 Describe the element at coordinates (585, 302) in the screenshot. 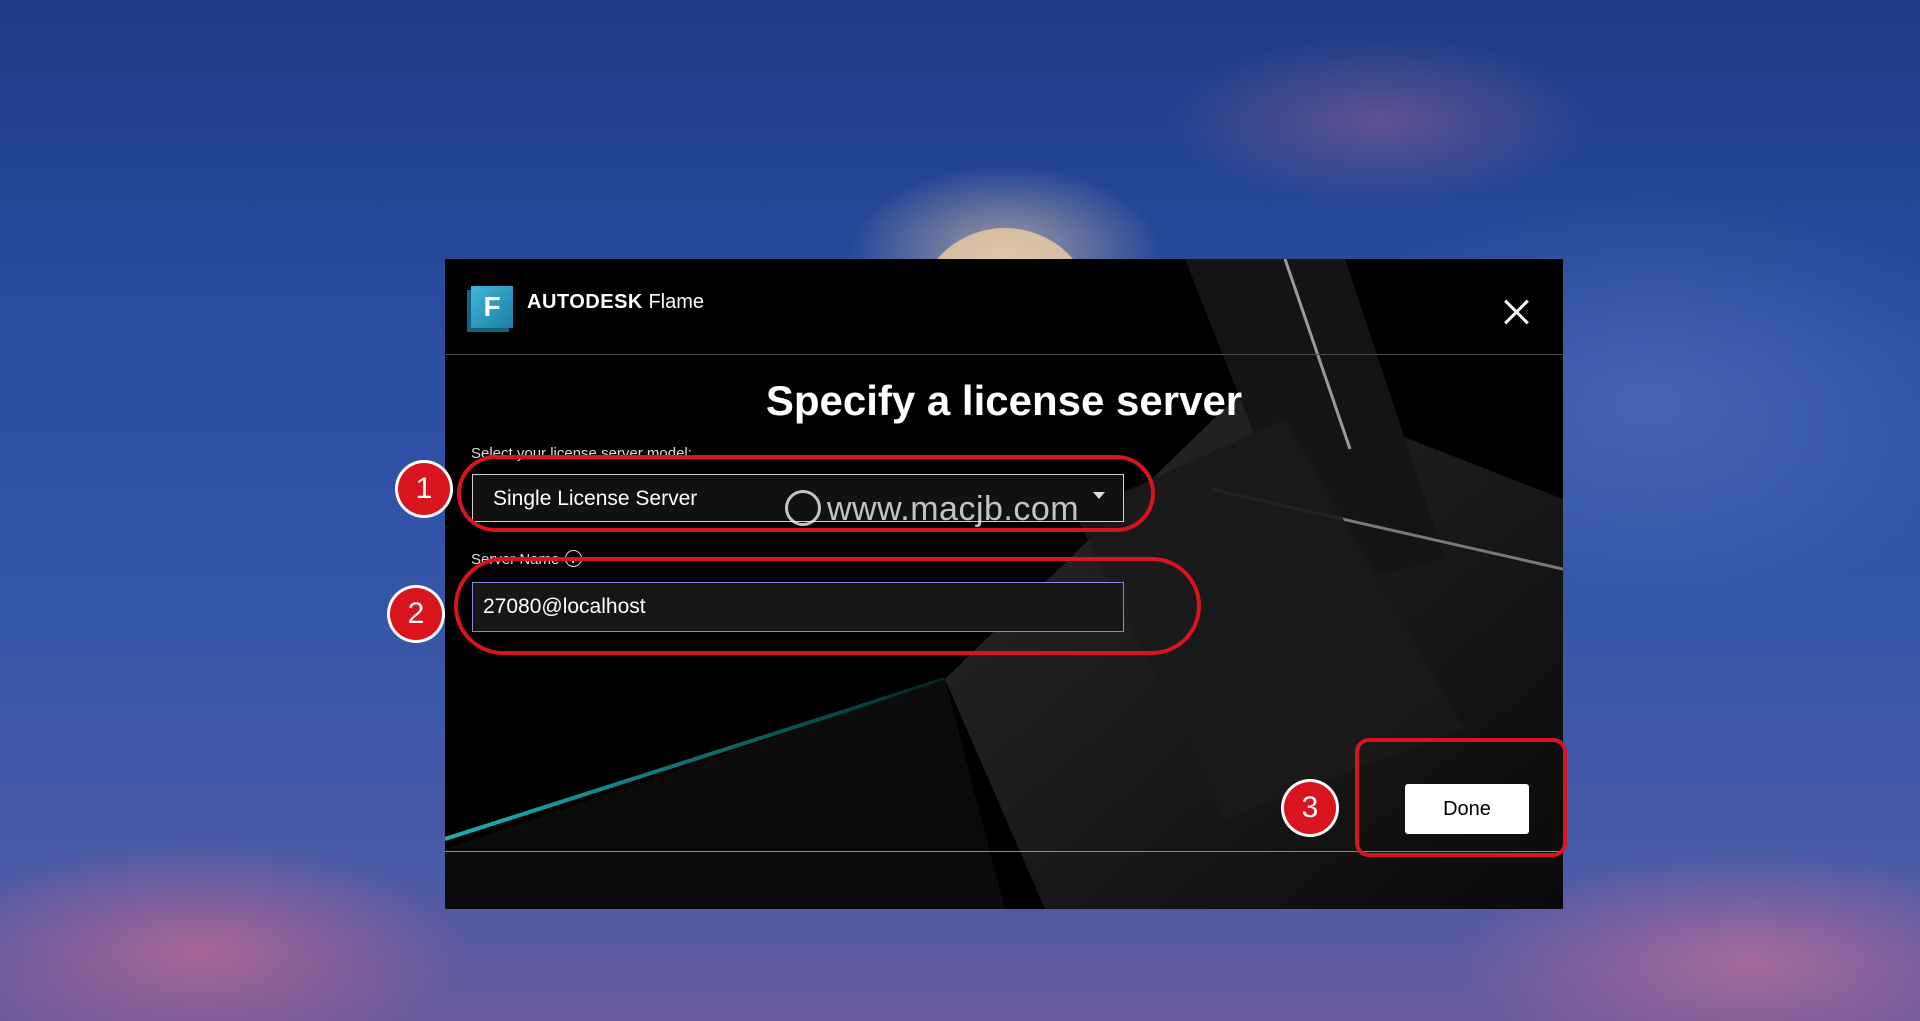

I see `brand-name: AUTODESK` at that location.